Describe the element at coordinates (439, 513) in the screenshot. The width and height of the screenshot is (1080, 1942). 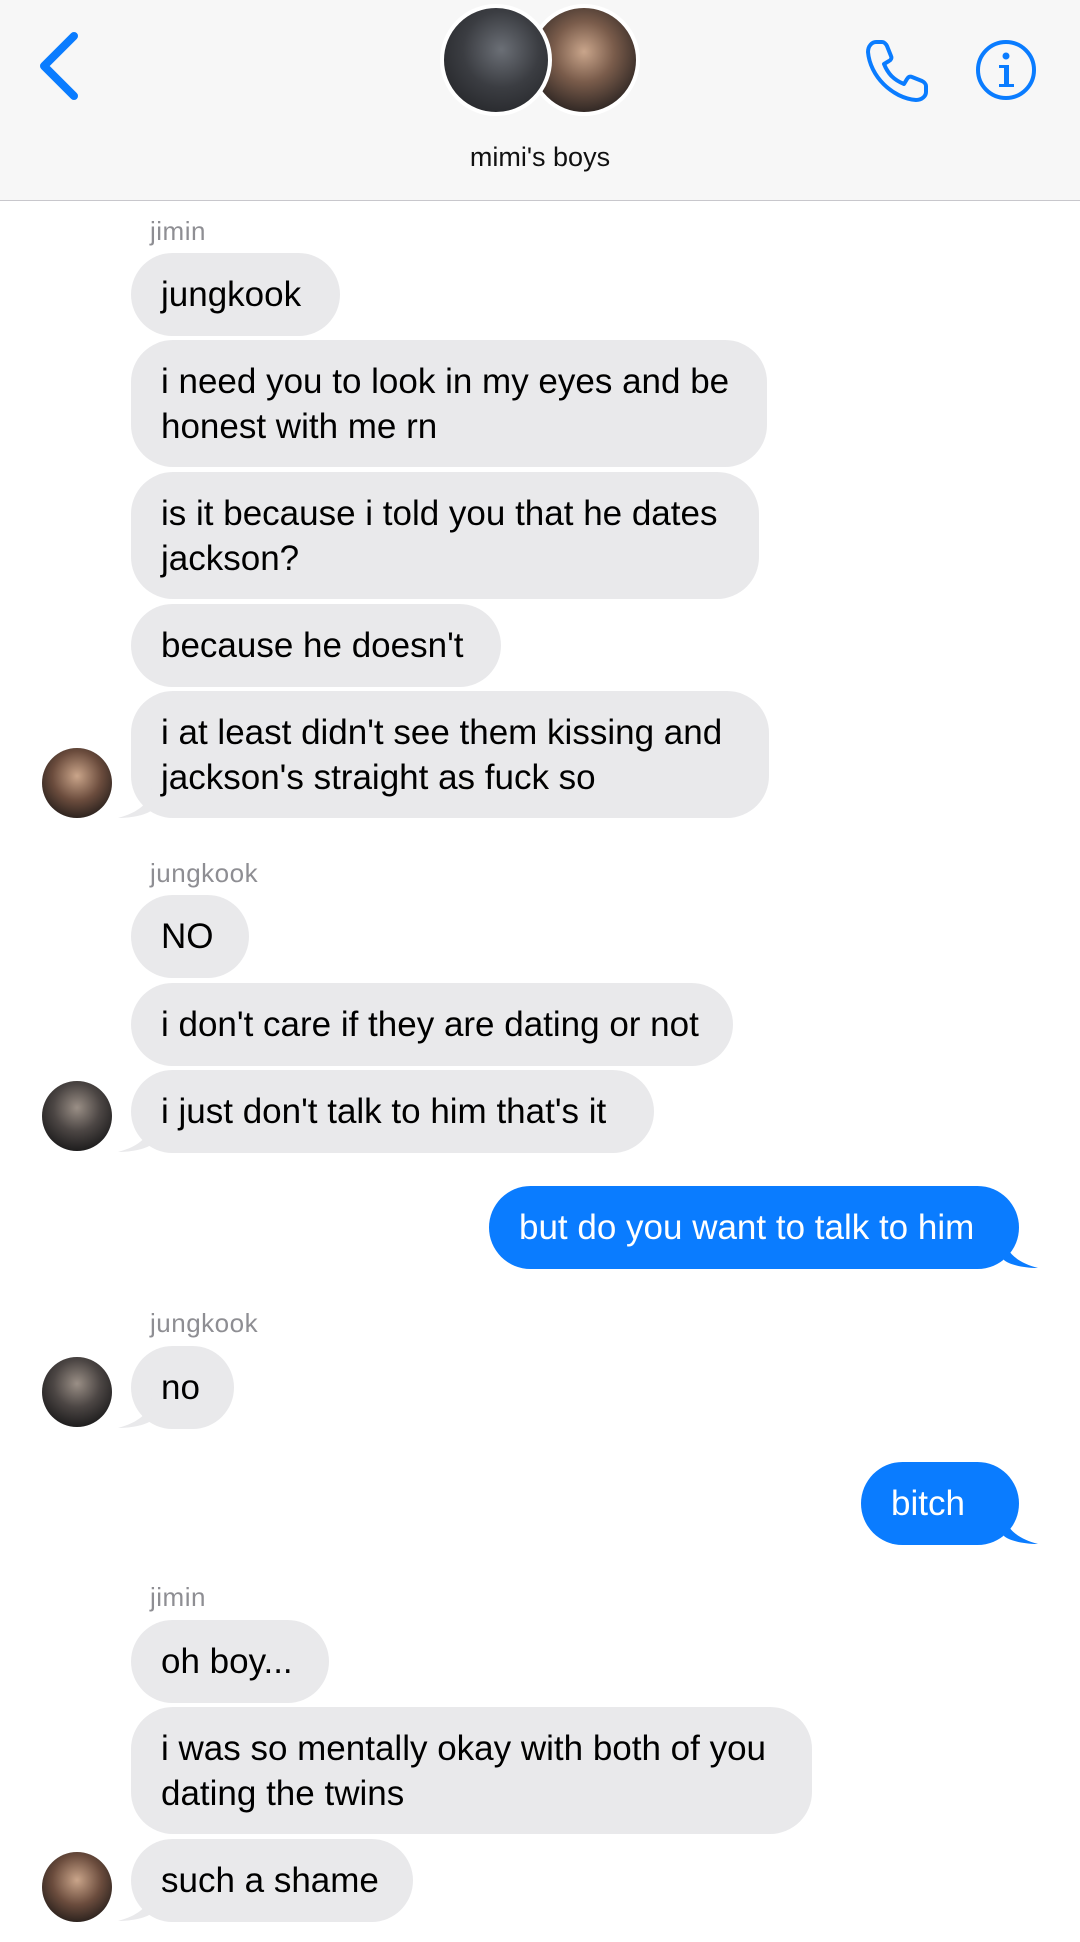
I see `message-text: is it because i told you that he dates` at that location.